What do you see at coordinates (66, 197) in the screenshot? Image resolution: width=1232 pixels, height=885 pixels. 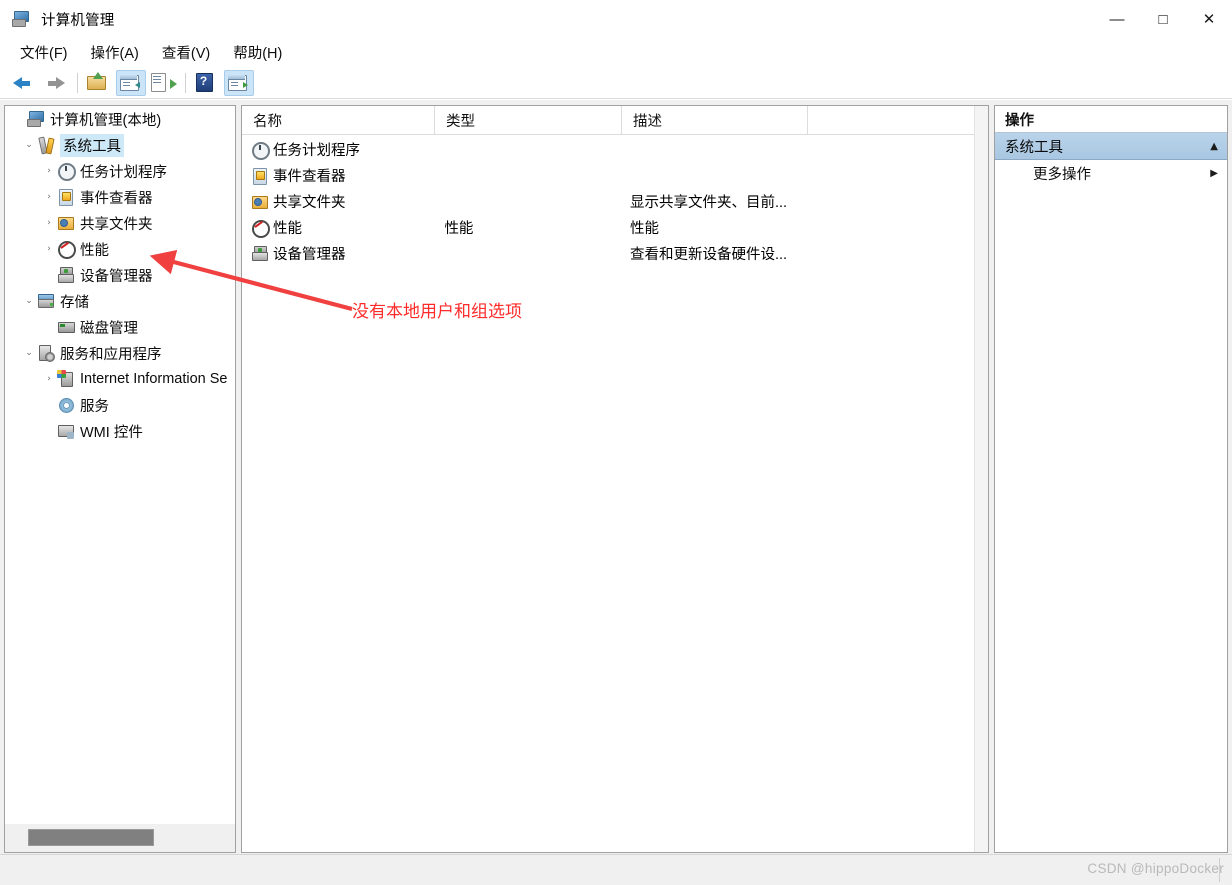 I see `event-viewer-icon` at bounding box center [66, 197].